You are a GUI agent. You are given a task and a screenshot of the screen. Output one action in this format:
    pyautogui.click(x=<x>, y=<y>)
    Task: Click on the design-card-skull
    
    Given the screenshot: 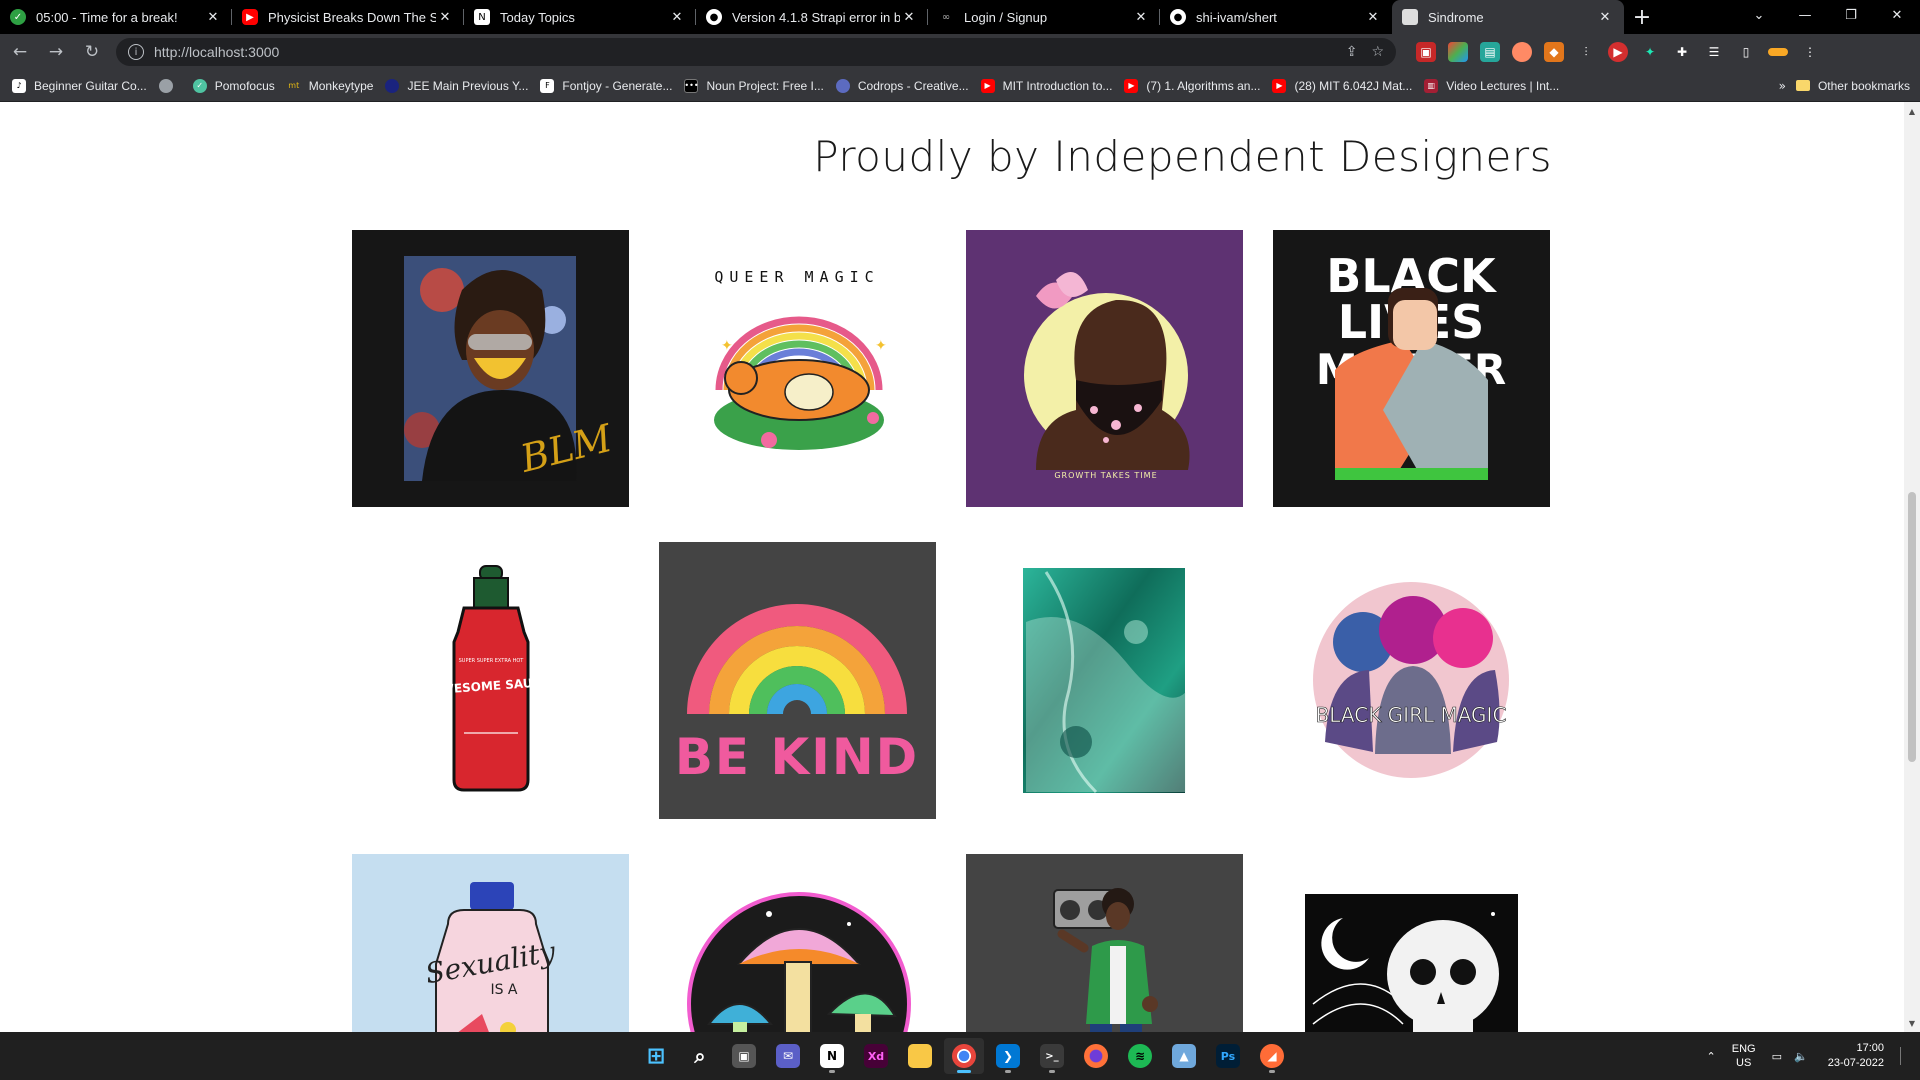 What is the action you would take?
    pyautogui.click(x=1411, y=943)
    